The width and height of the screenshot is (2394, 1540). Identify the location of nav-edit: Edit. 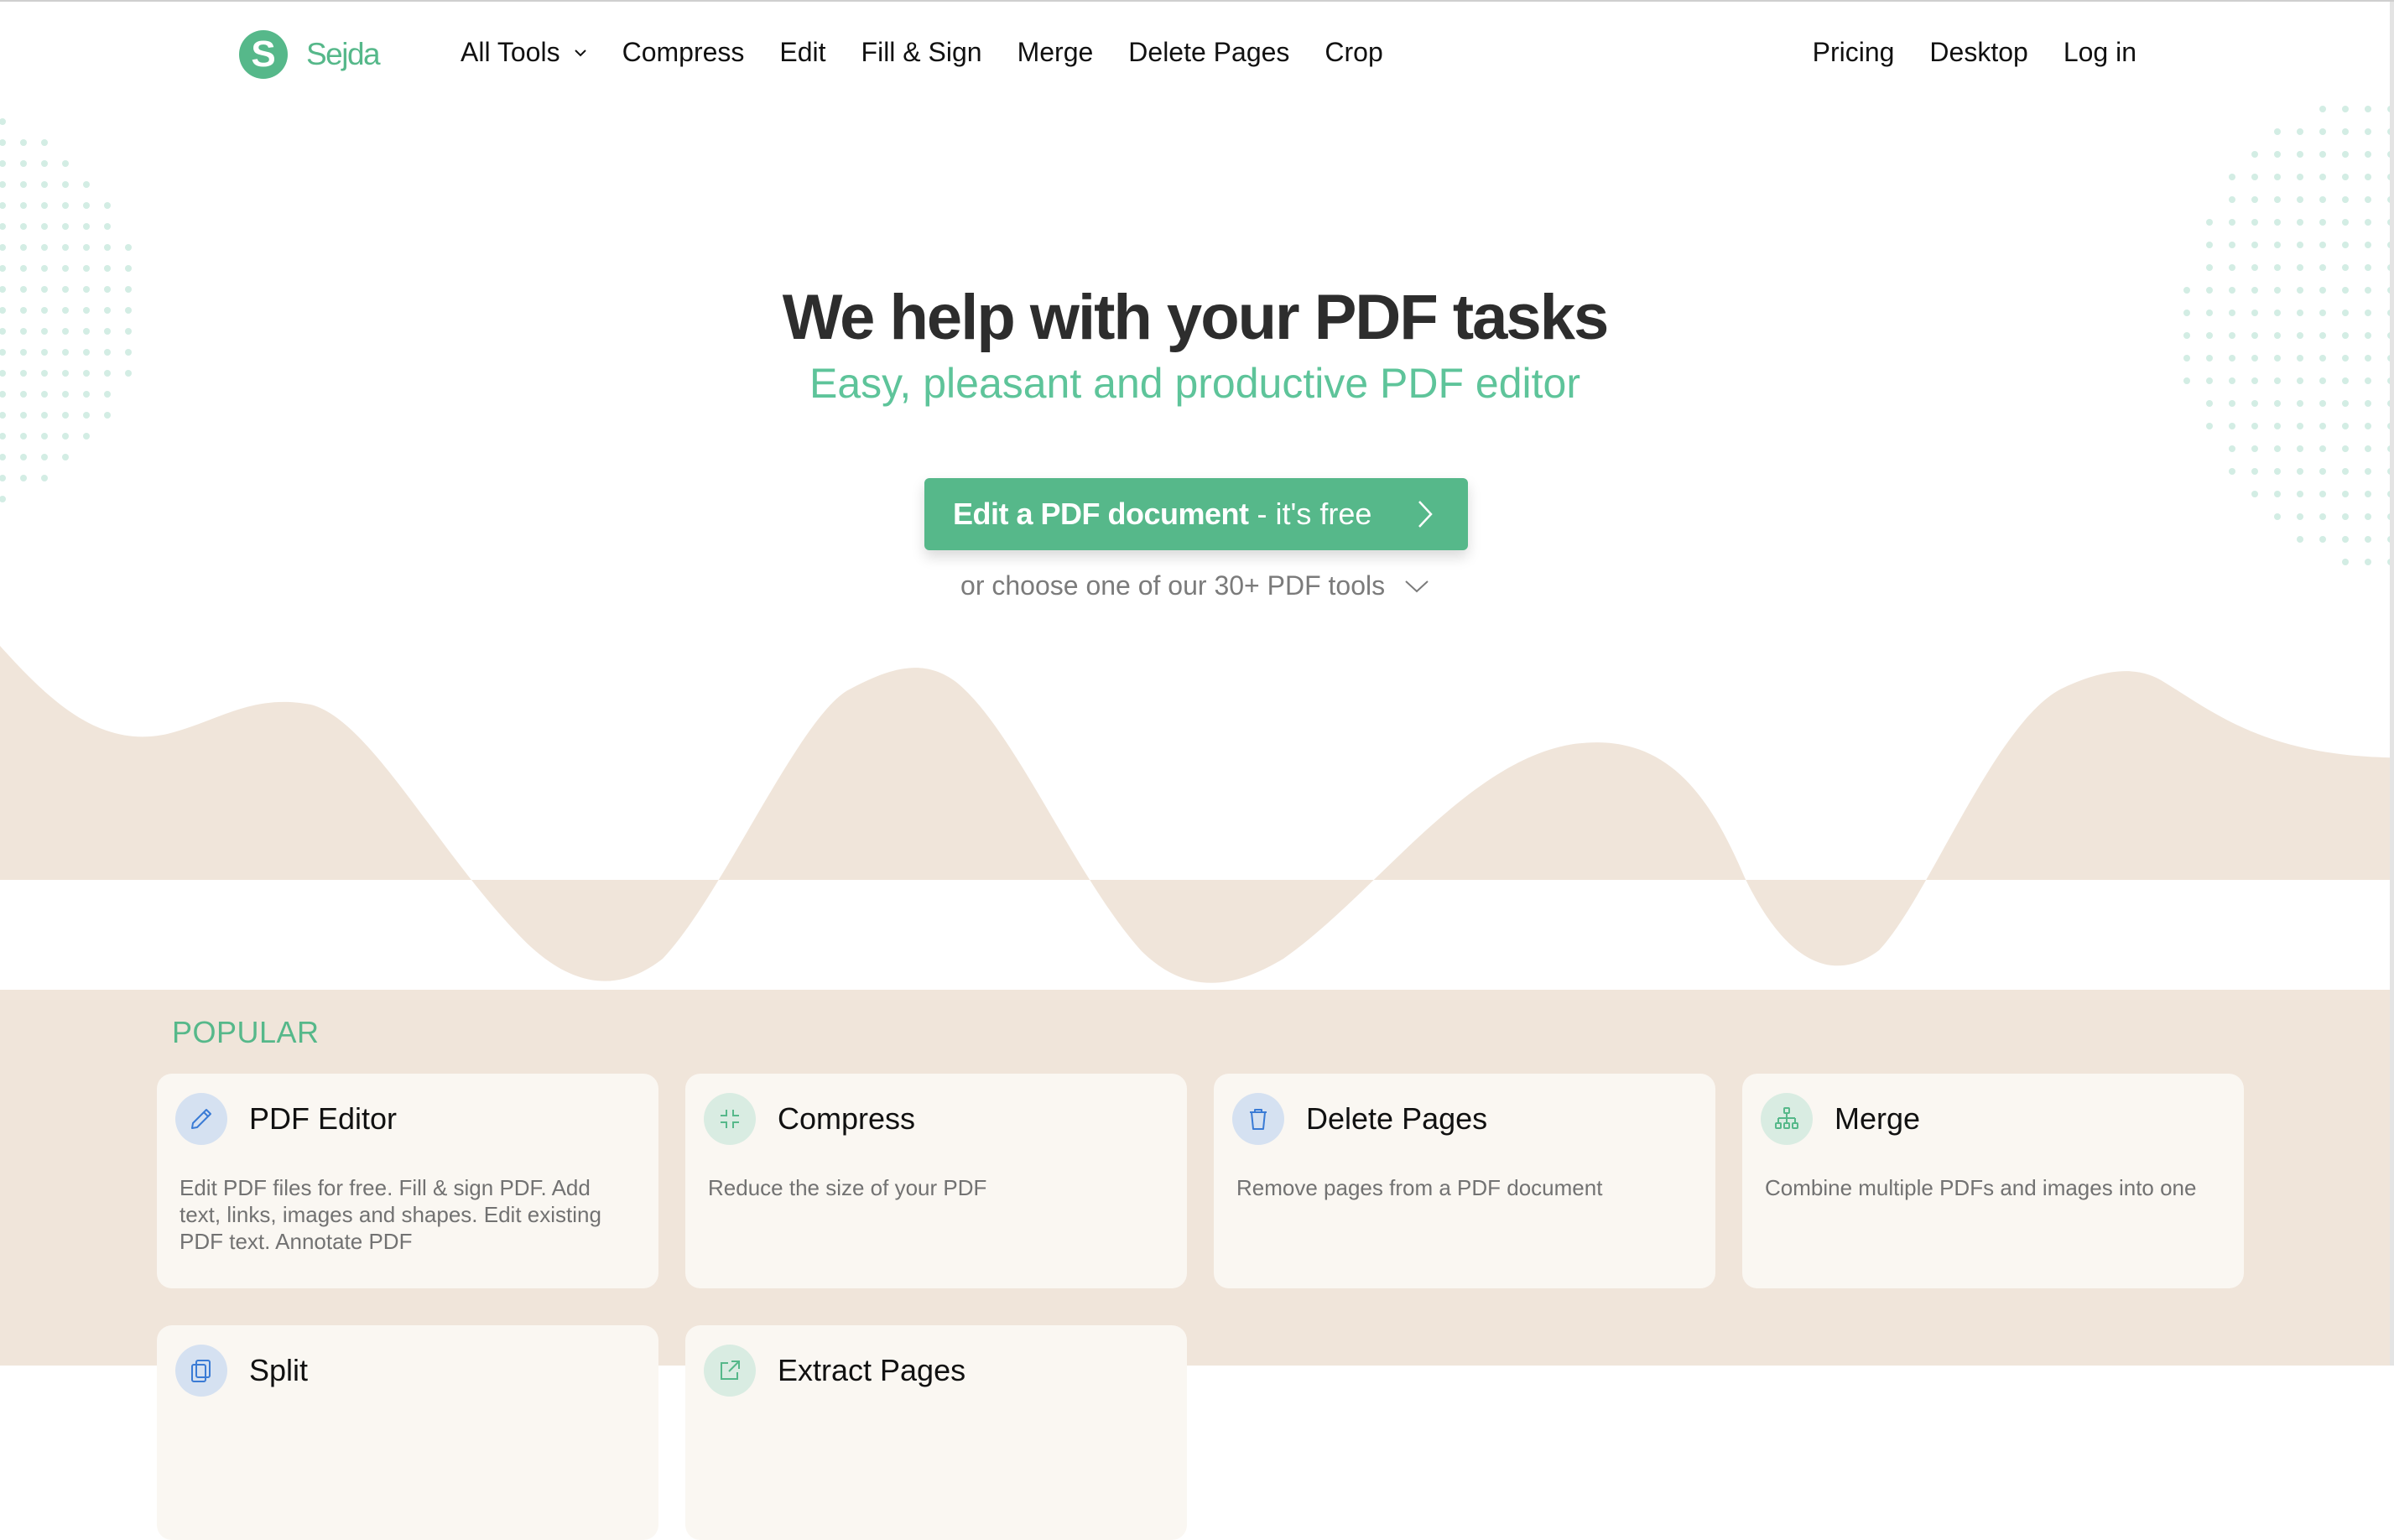
(802, 53).